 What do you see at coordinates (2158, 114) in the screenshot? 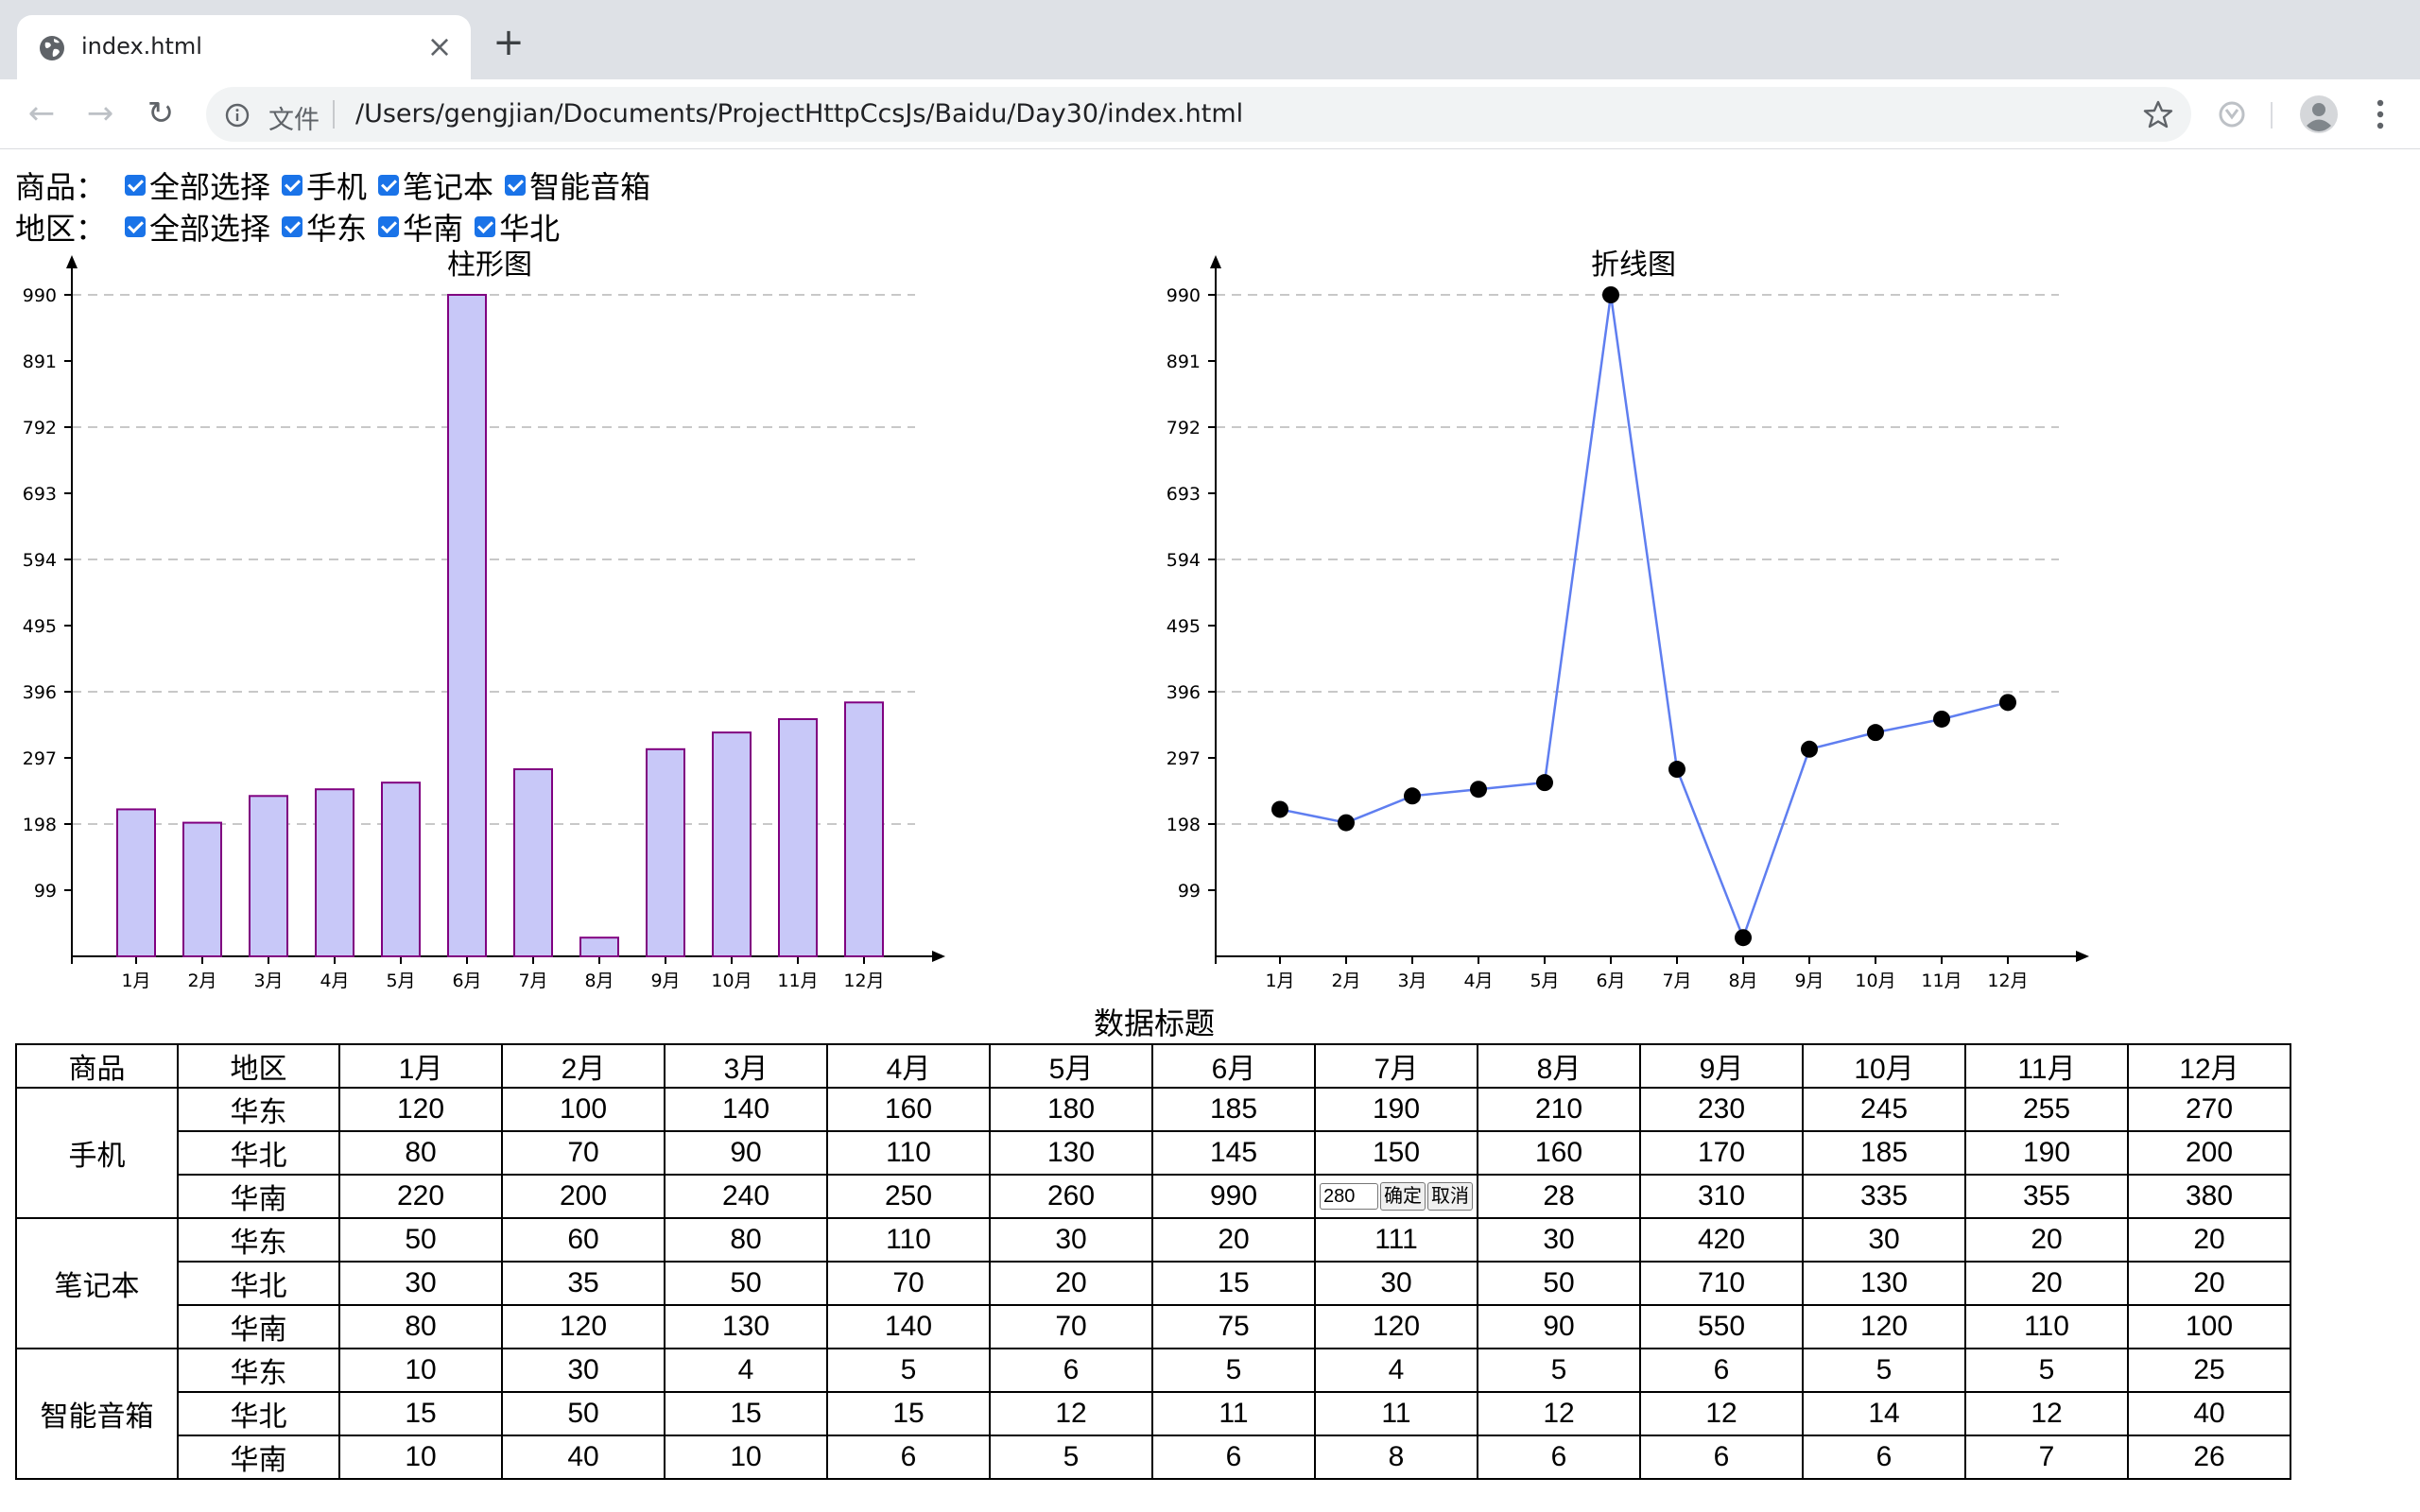
I see `bookmark-star-icon` at bounding box center [2158, 114].